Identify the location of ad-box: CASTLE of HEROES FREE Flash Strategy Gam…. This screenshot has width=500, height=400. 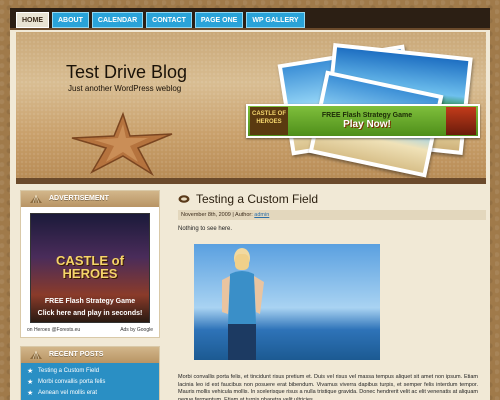
(90, 266).